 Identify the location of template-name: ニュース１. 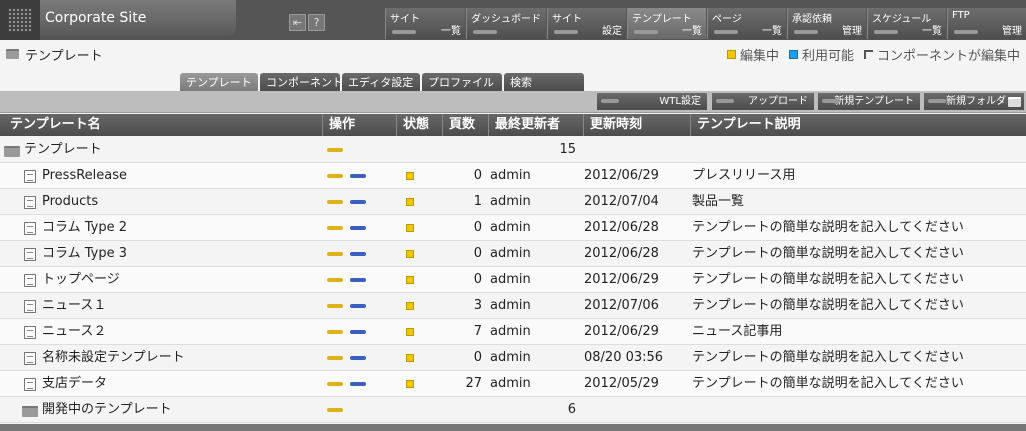
(74, 306).